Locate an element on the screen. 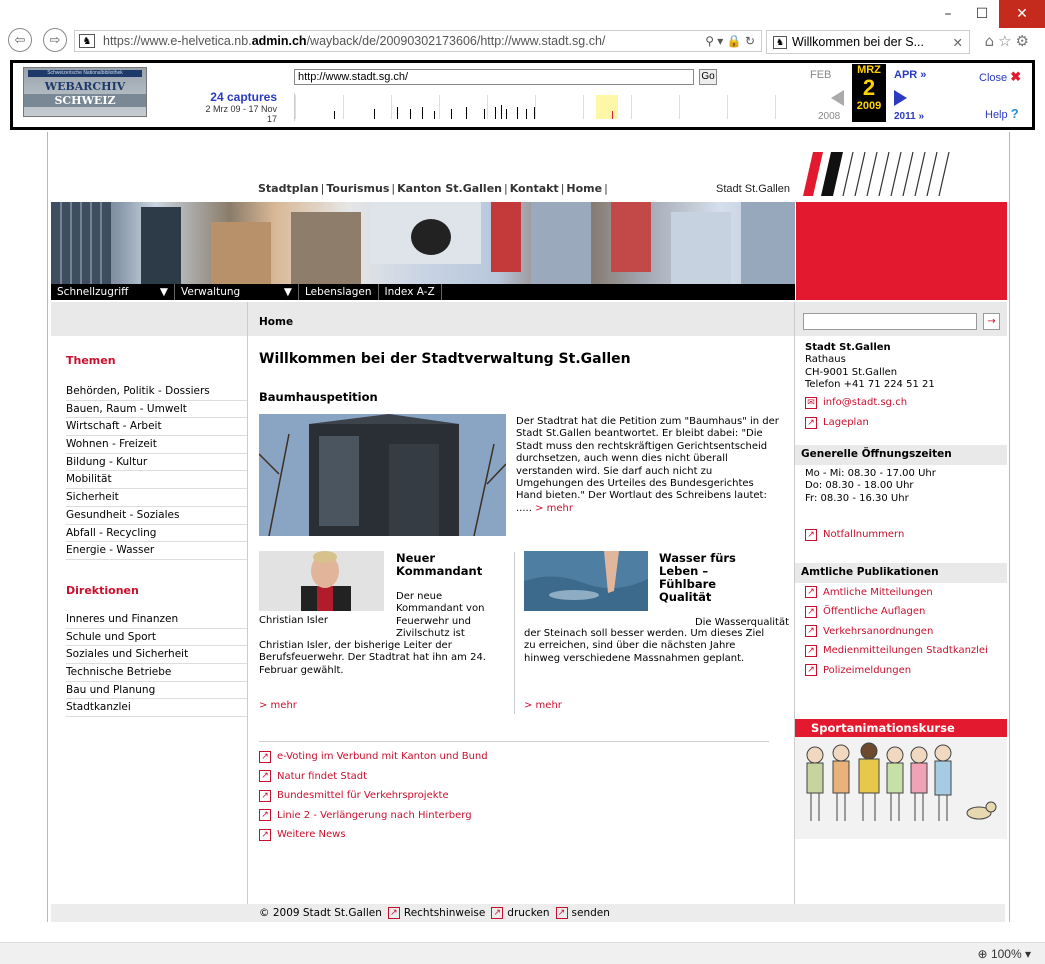 This screenshot has height=964, width=1045. publikation-link: ↗ Öffentliche Auflagen is located at coordinates (901, 612).